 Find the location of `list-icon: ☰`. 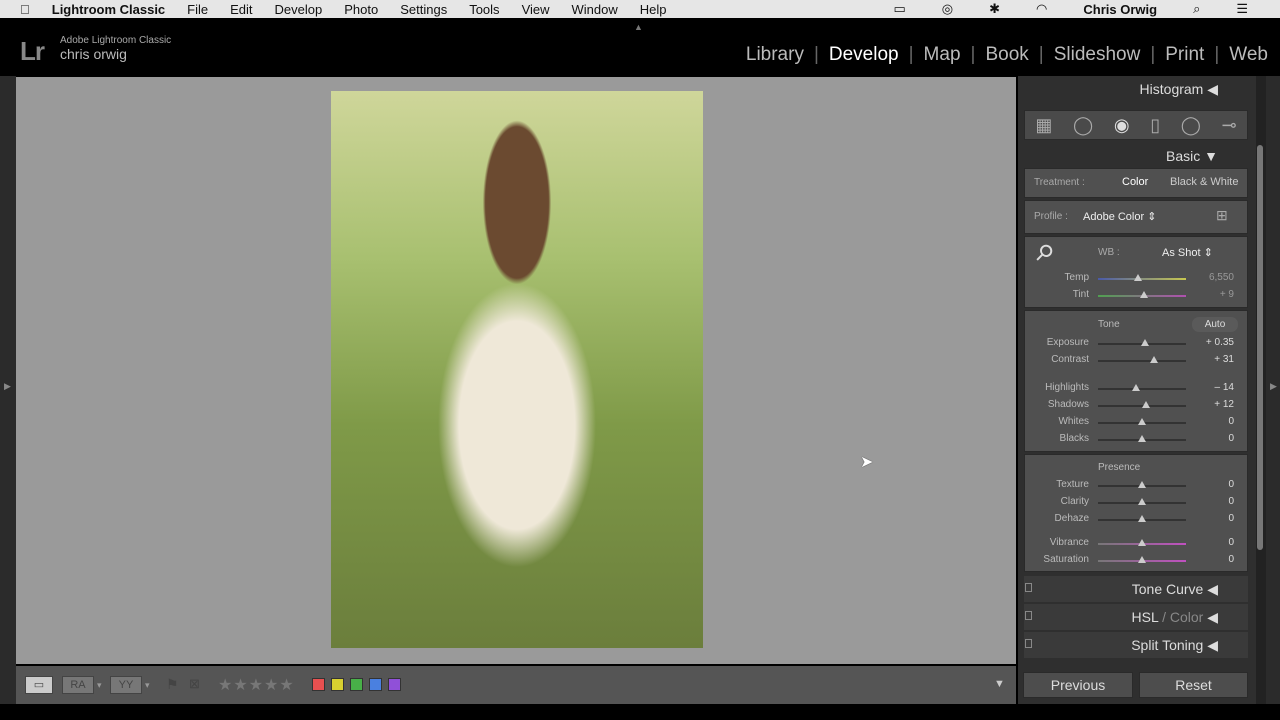

list-icon: ☰ is located at coordinates (1242, 9).